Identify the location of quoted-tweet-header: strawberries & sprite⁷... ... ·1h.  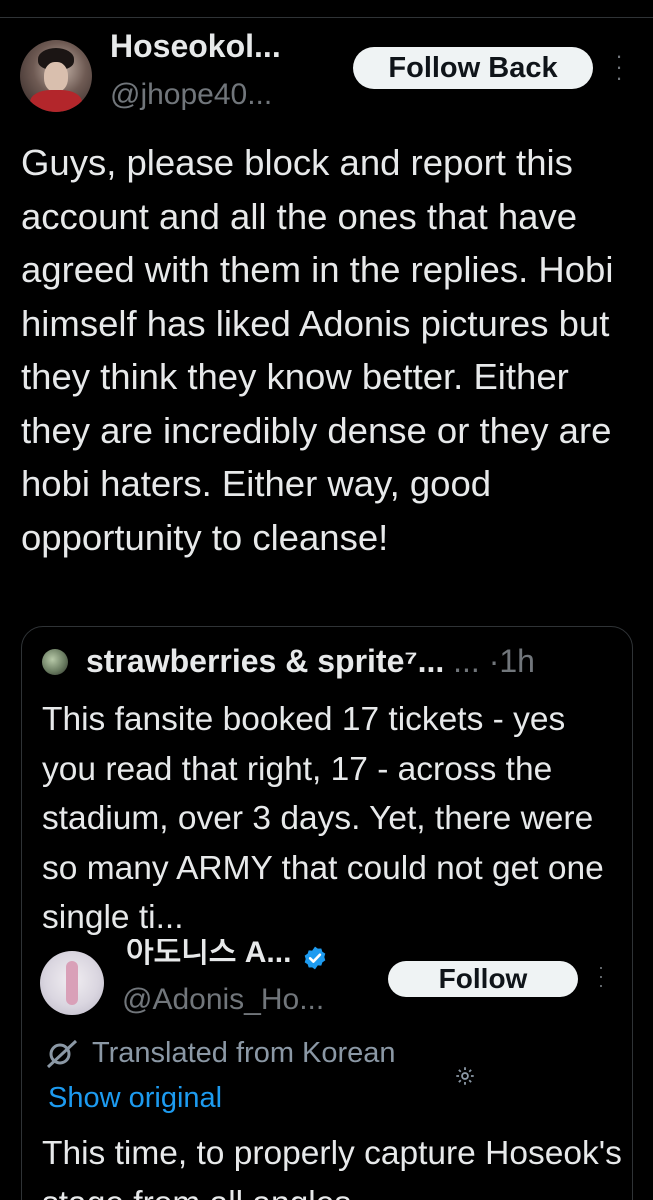
(310, 661).